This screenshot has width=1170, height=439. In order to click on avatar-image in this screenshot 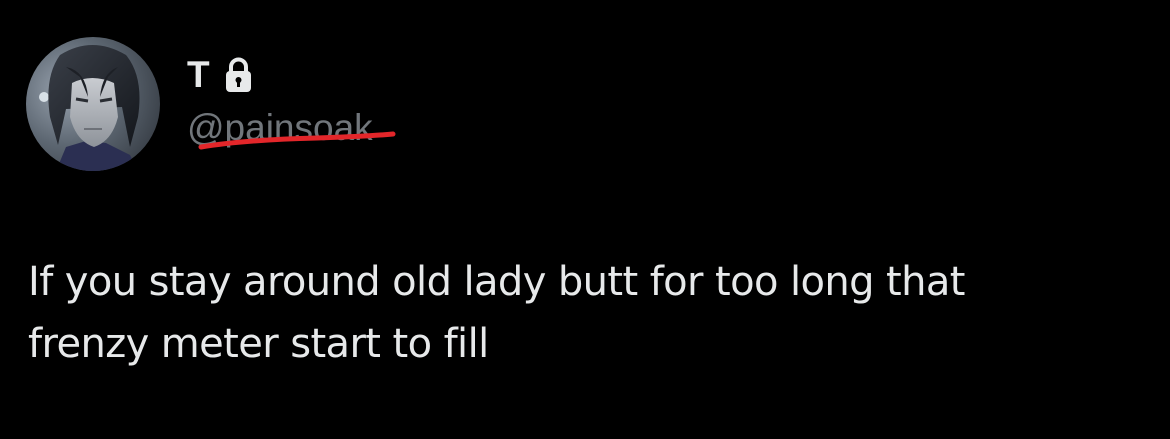, I will do `click(93, 104)`.